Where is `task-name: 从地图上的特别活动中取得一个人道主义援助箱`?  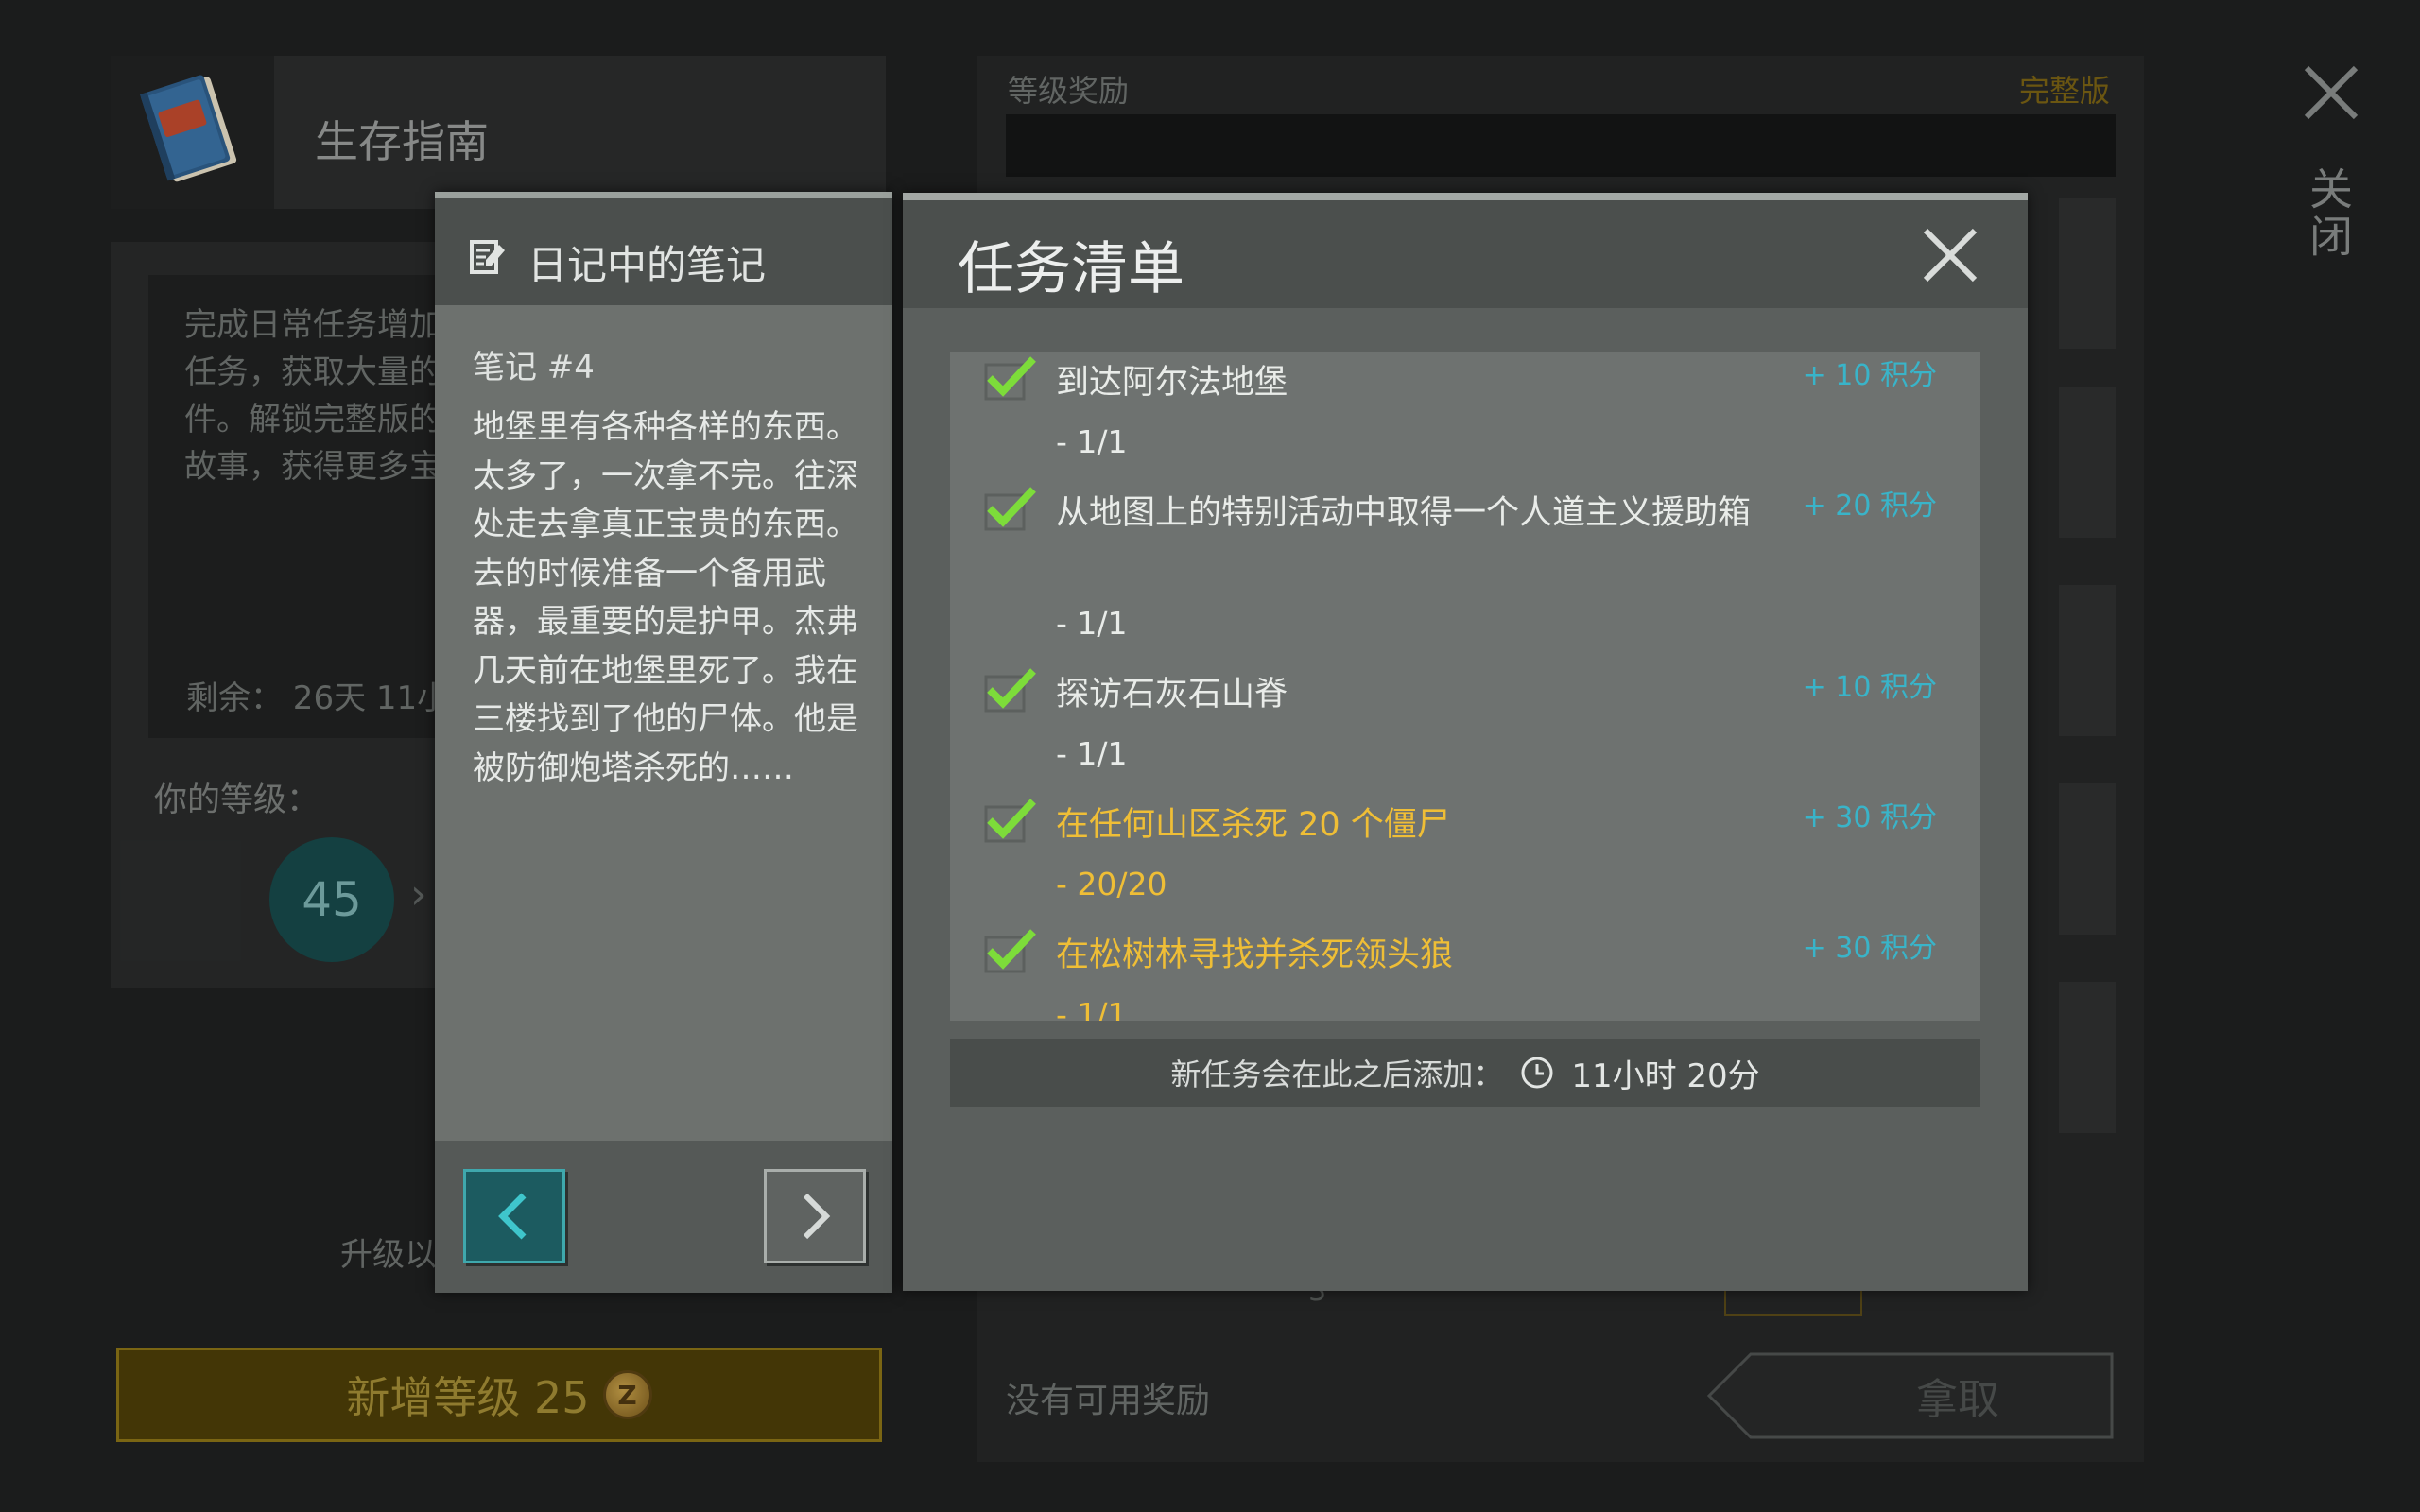
task-name: 从地图上的特别活动中取得一个人道主义援助箱 is located at coordinates (1404, 513).